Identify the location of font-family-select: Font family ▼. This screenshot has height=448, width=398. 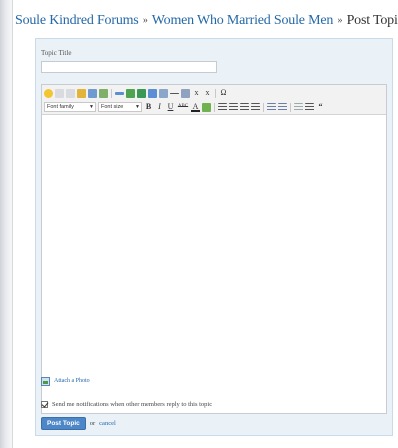
(70, 107).